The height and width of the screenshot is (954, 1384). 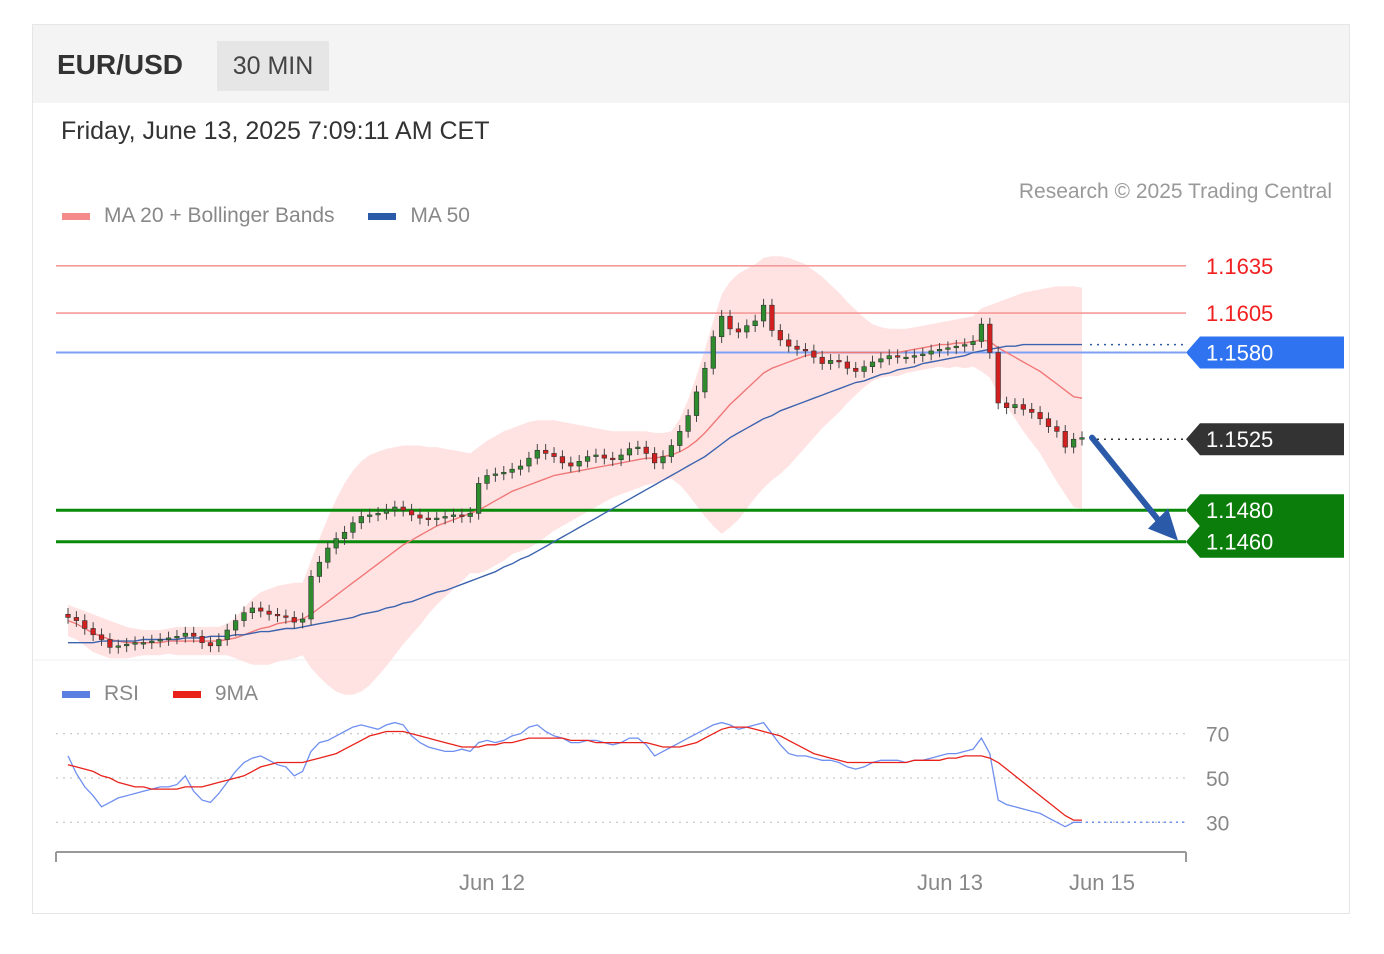 I want to click on rsi-tick-70: 70, so click(x=1217, y=735).